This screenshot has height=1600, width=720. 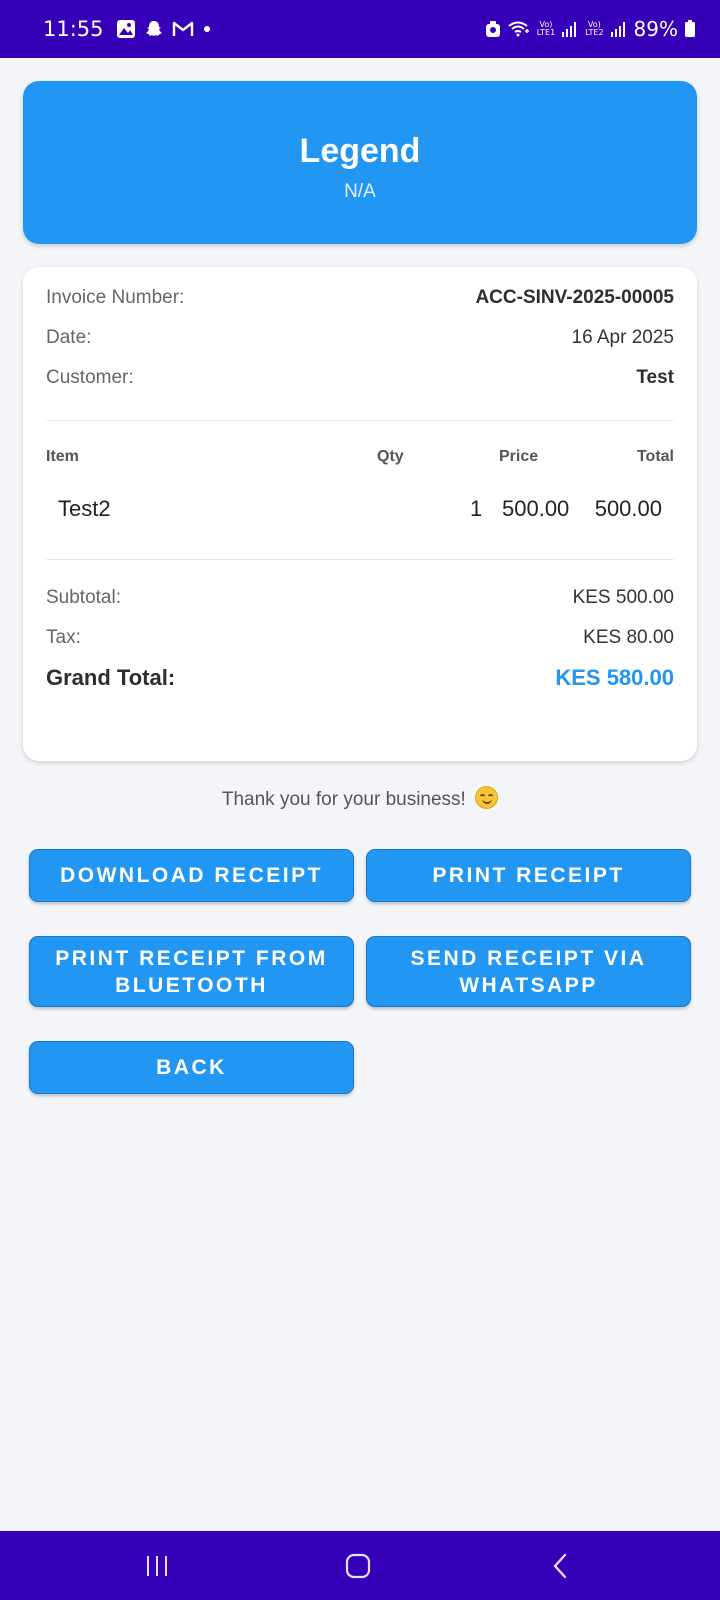 What do you see at coordinates (360, 678) in the screenshot?
I see `grand-total-row: Grand Total: KES 580.00` at bounding box center [360, 678].